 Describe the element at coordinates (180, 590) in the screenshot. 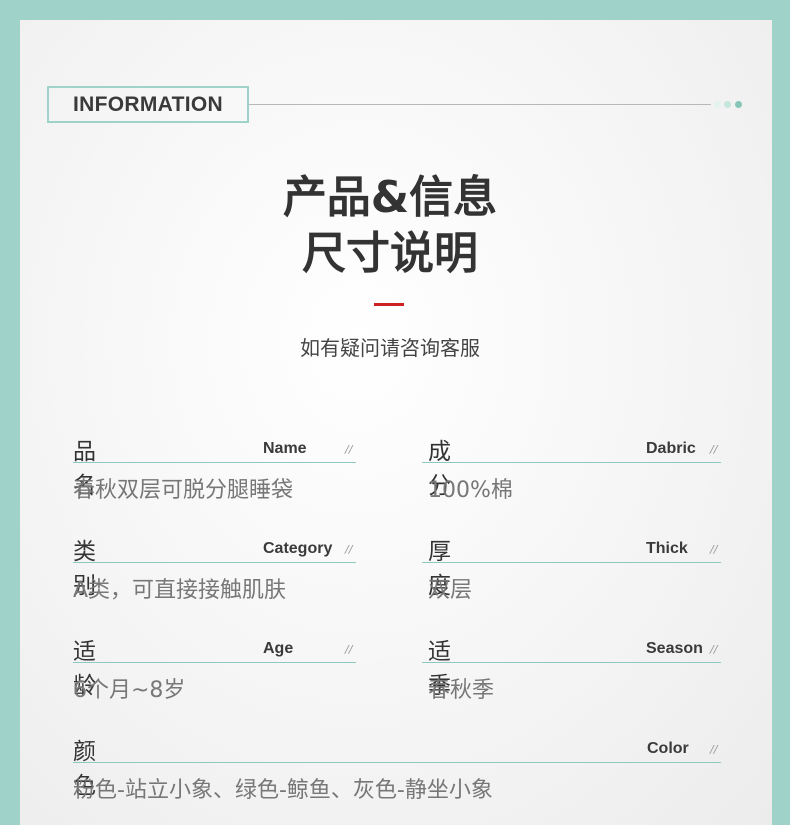

I see `field-value: A类，可直接接触肌肤` at that location.